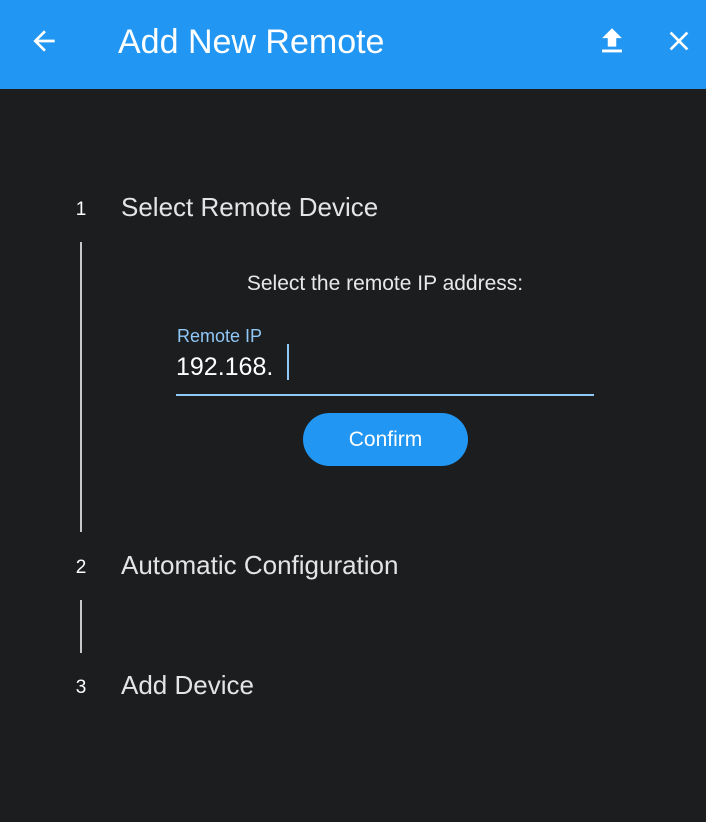  I want to click on upload-icon, so click(612, 43).